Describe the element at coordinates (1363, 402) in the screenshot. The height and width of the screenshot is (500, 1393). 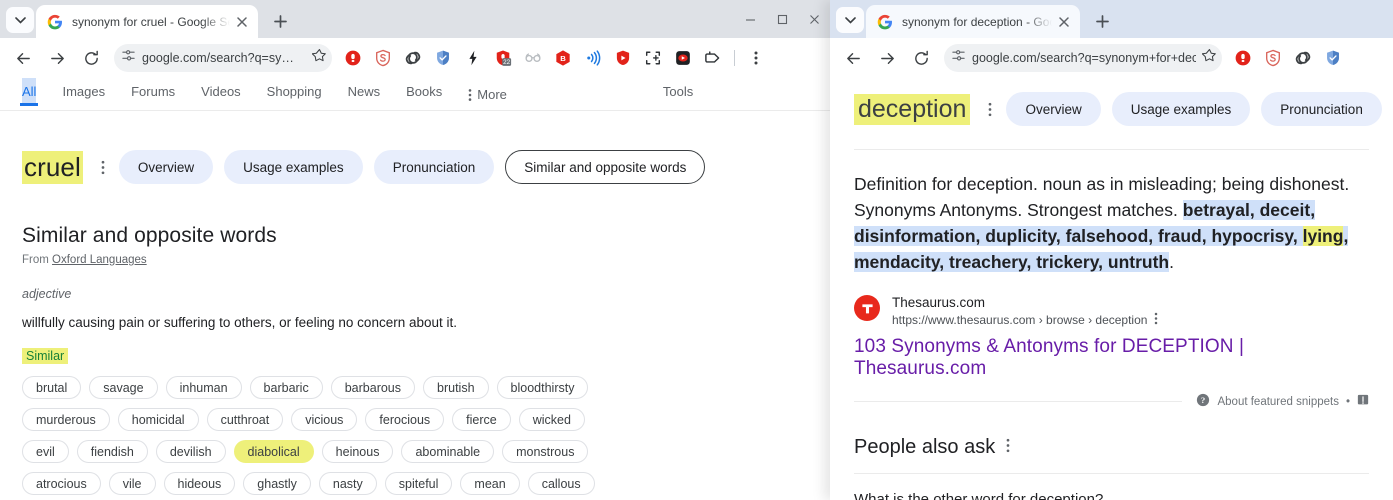
I see `flag-icon` at that location.